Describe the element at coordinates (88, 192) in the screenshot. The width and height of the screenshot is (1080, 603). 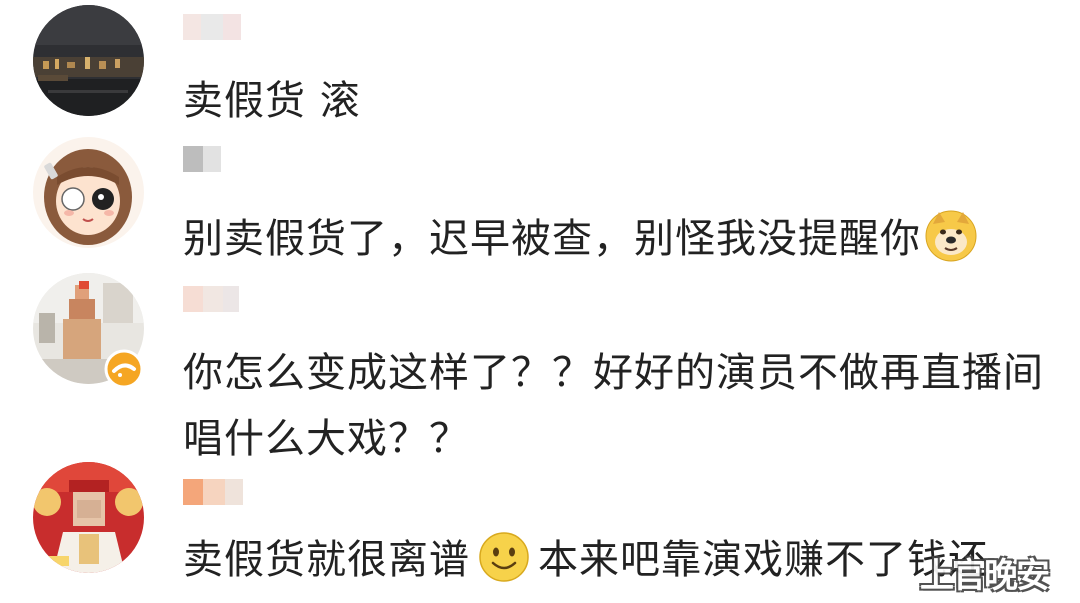
I see `cartoon-girl-avatar-icon` at that location.